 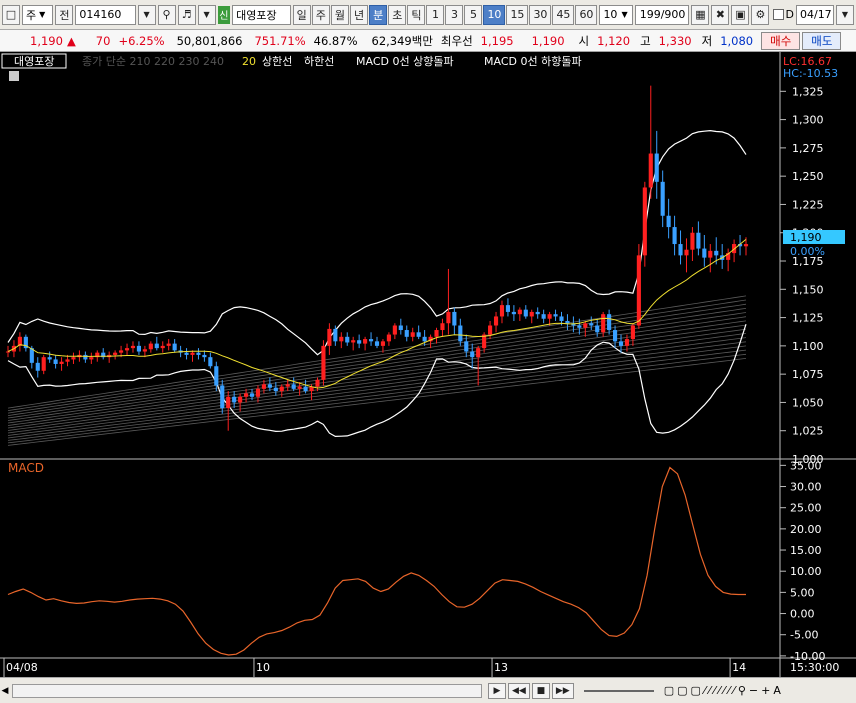 I want to click on search-icon: ⚲, so click(x=166, y=14).